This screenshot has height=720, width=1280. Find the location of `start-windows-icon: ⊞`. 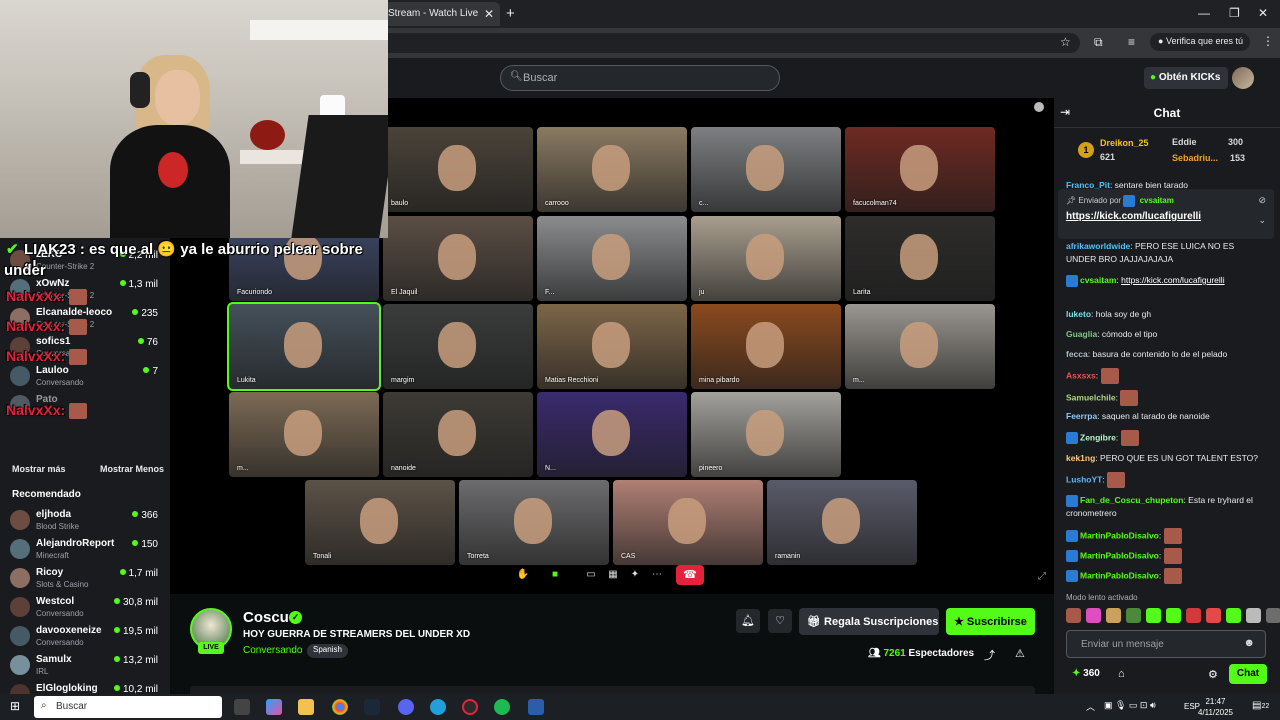

start-windows-icon: ⊞ is located at coordinates (15, 706).